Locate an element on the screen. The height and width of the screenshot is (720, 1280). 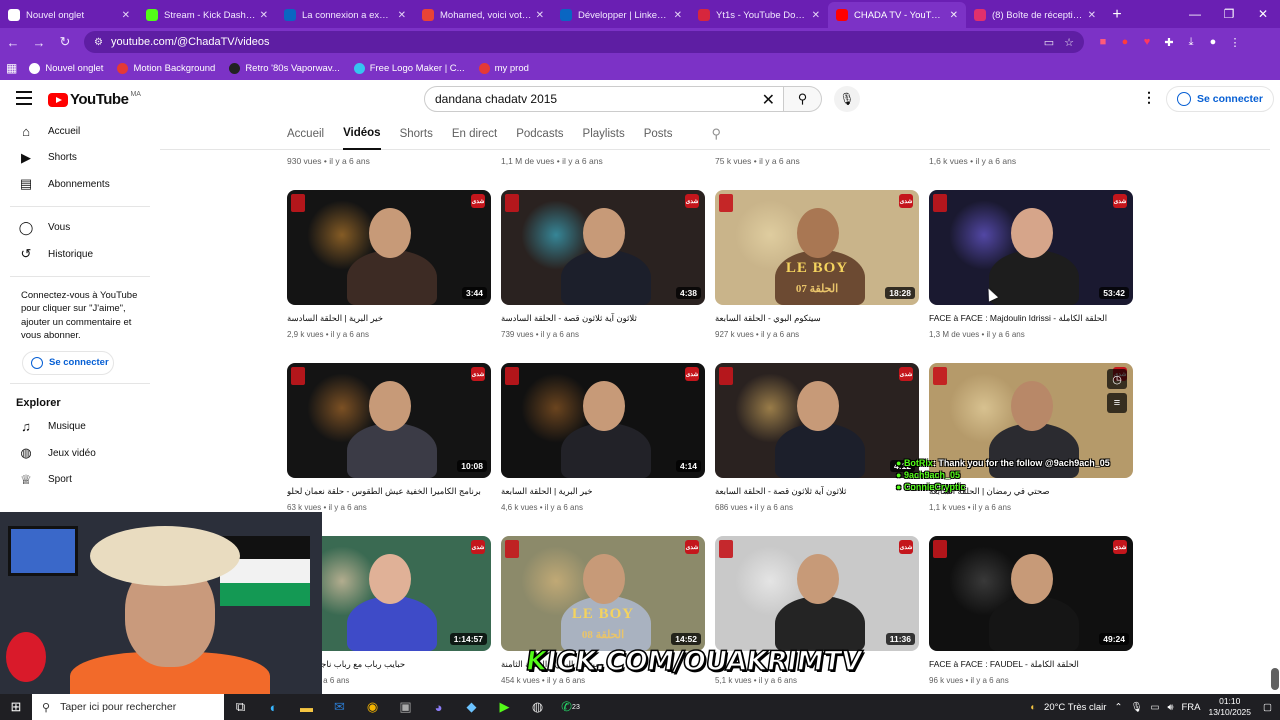
site-info-icon: ⚙ is located at coordinates (98, 42).